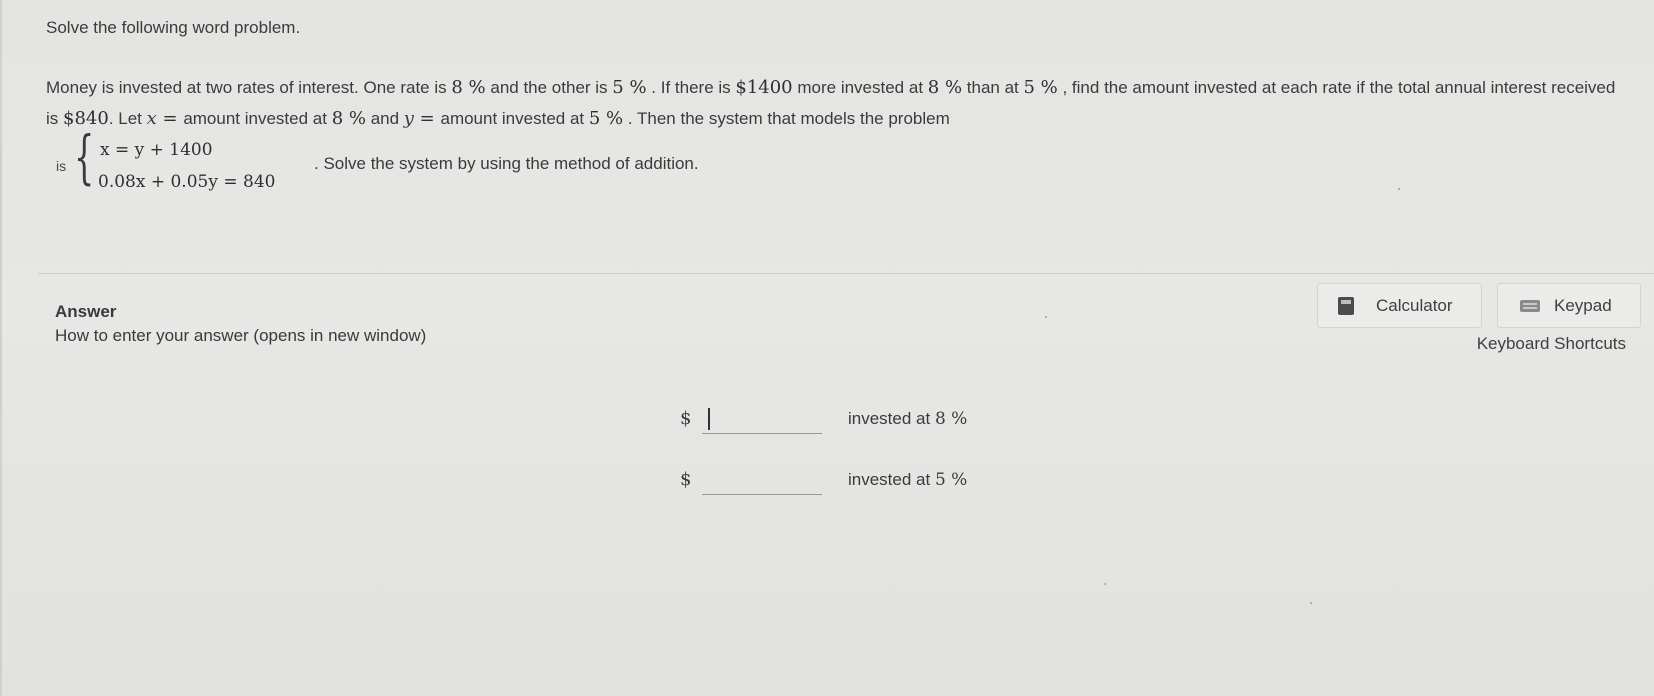 Image resolution: width=1654 pixels, height=696 pixels. What do you see at coordinates (84, 157) in the screenshot?
I see `left-brace-icon: {` at bounding box center [84, 157].